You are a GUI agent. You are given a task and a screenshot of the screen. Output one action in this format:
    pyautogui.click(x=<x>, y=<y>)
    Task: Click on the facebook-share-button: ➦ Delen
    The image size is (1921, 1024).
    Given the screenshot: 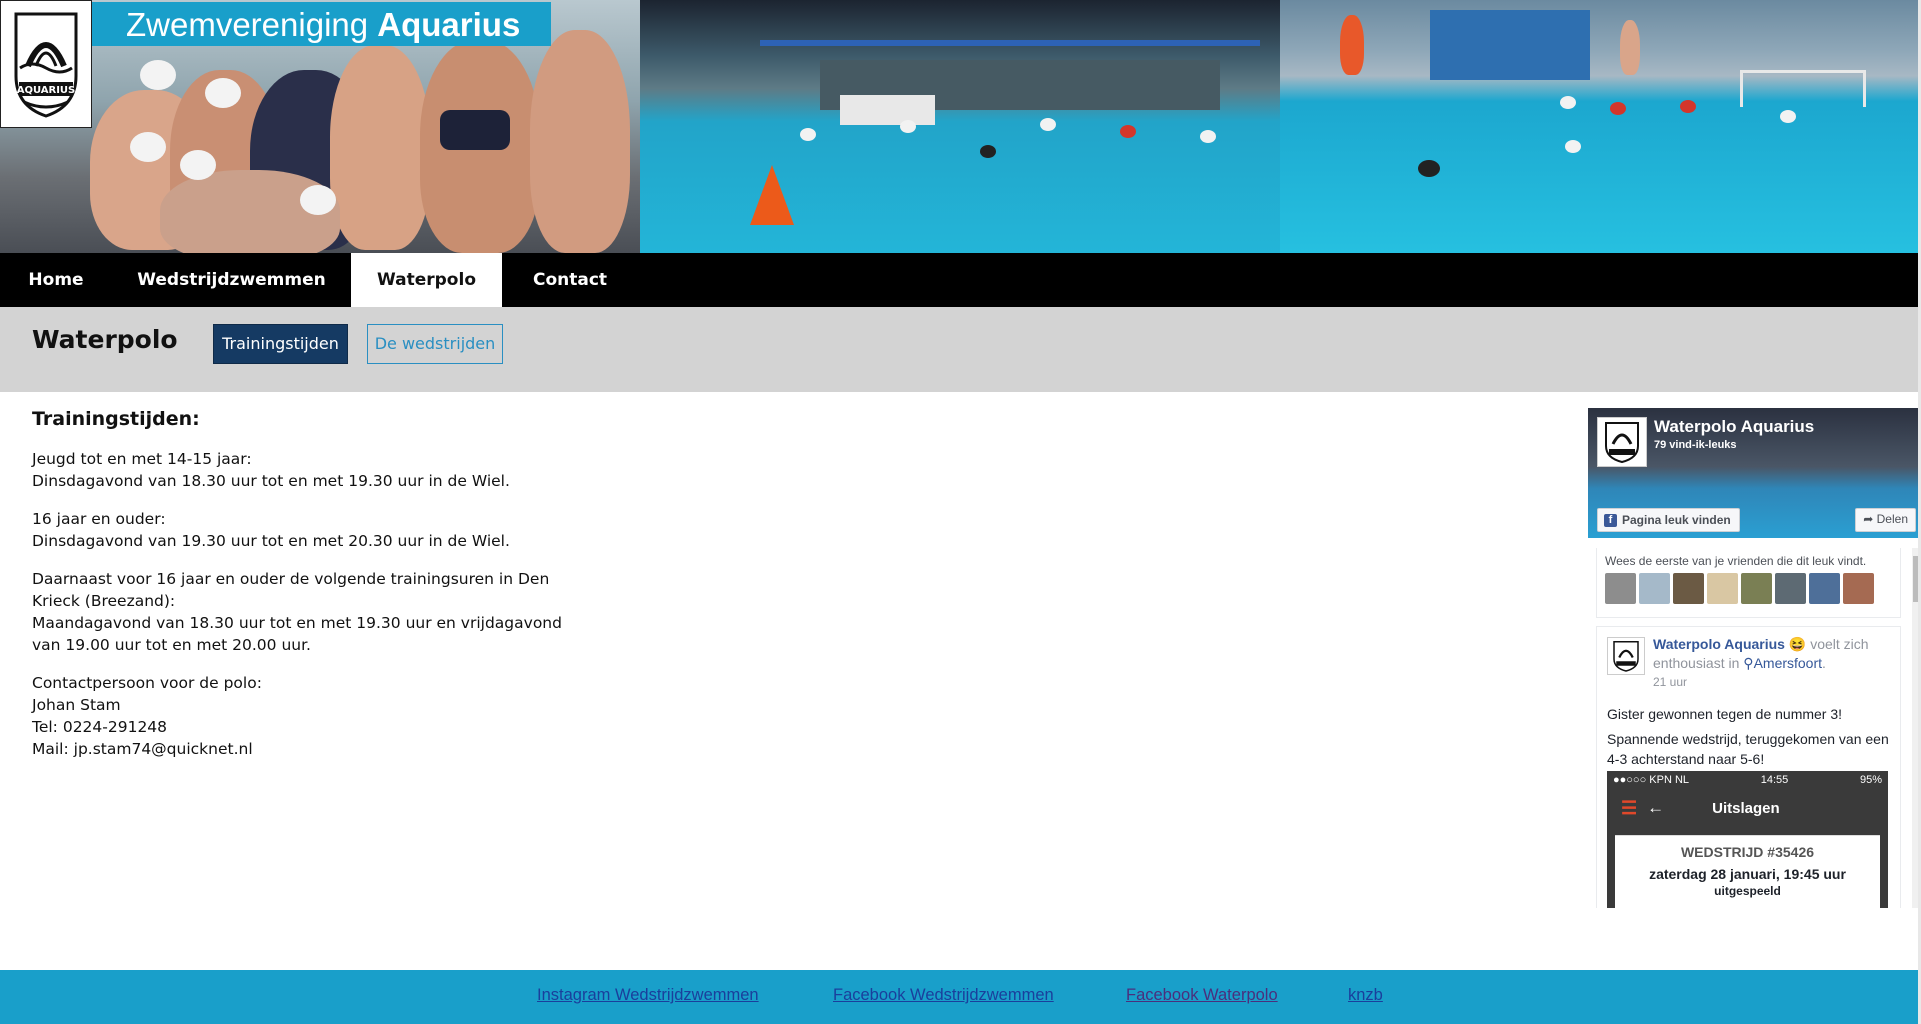 What is the action you would take?
    pyautogui.click(x=1885, y=520)
    